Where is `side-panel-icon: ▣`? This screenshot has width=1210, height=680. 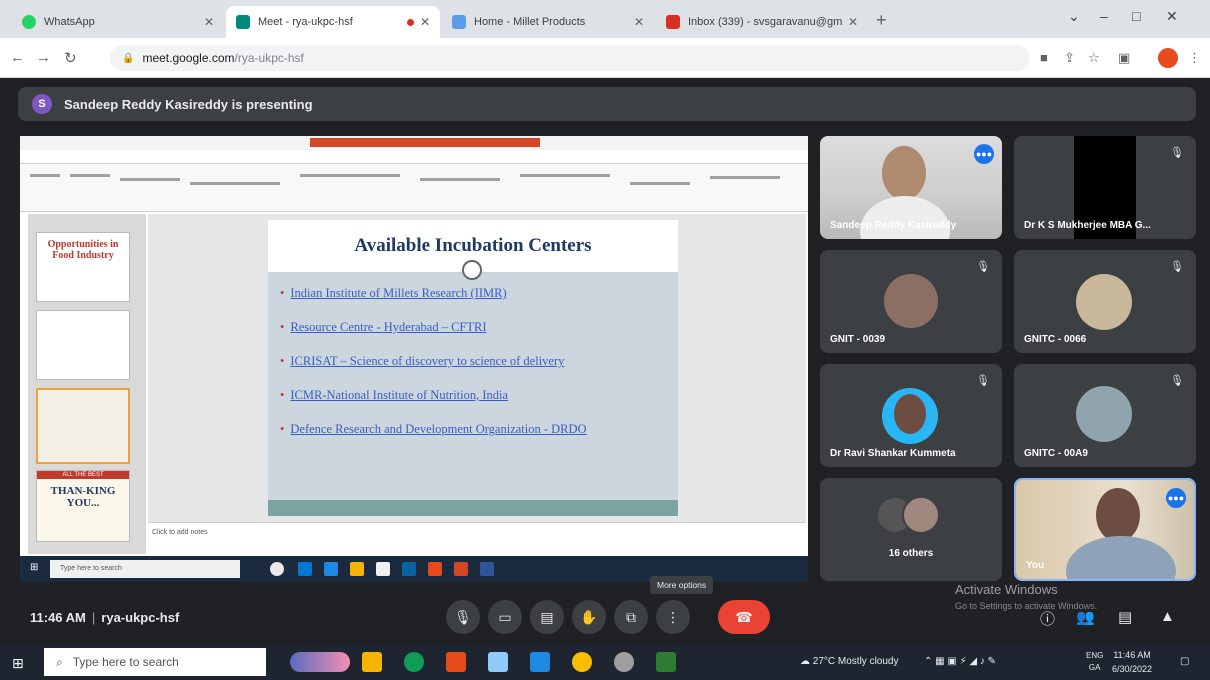
side-panel-icon: ▣ is located at coordinates (1124, 58).